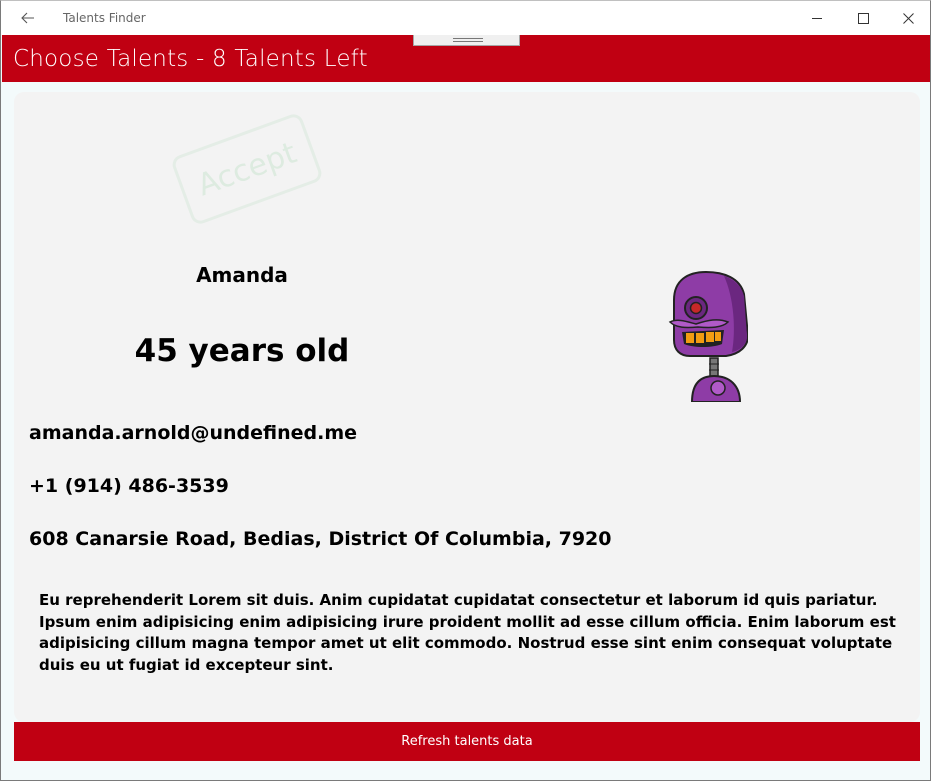 This screenshot has width=931, height=781. I want to click on minimize-button, so click(817, 18).